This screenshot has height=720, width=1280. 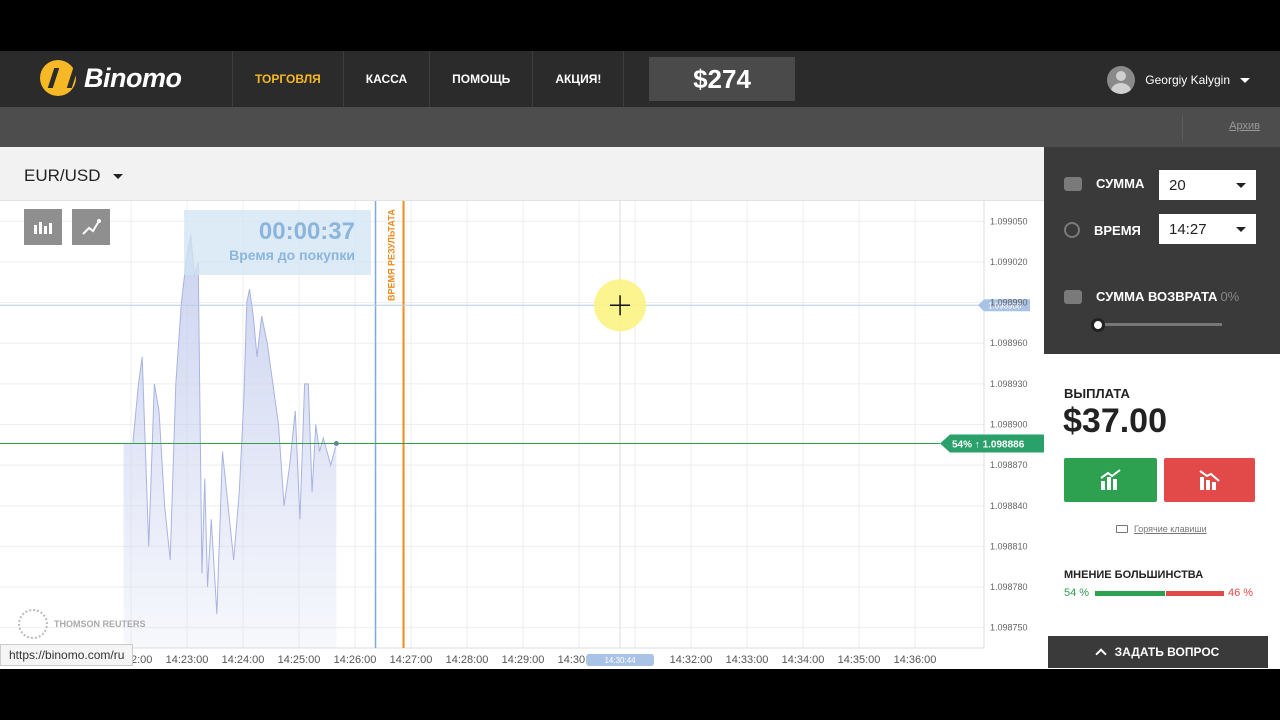 I want to click on time-row: ВРЕМЯ, so click(x=1102, y=230).